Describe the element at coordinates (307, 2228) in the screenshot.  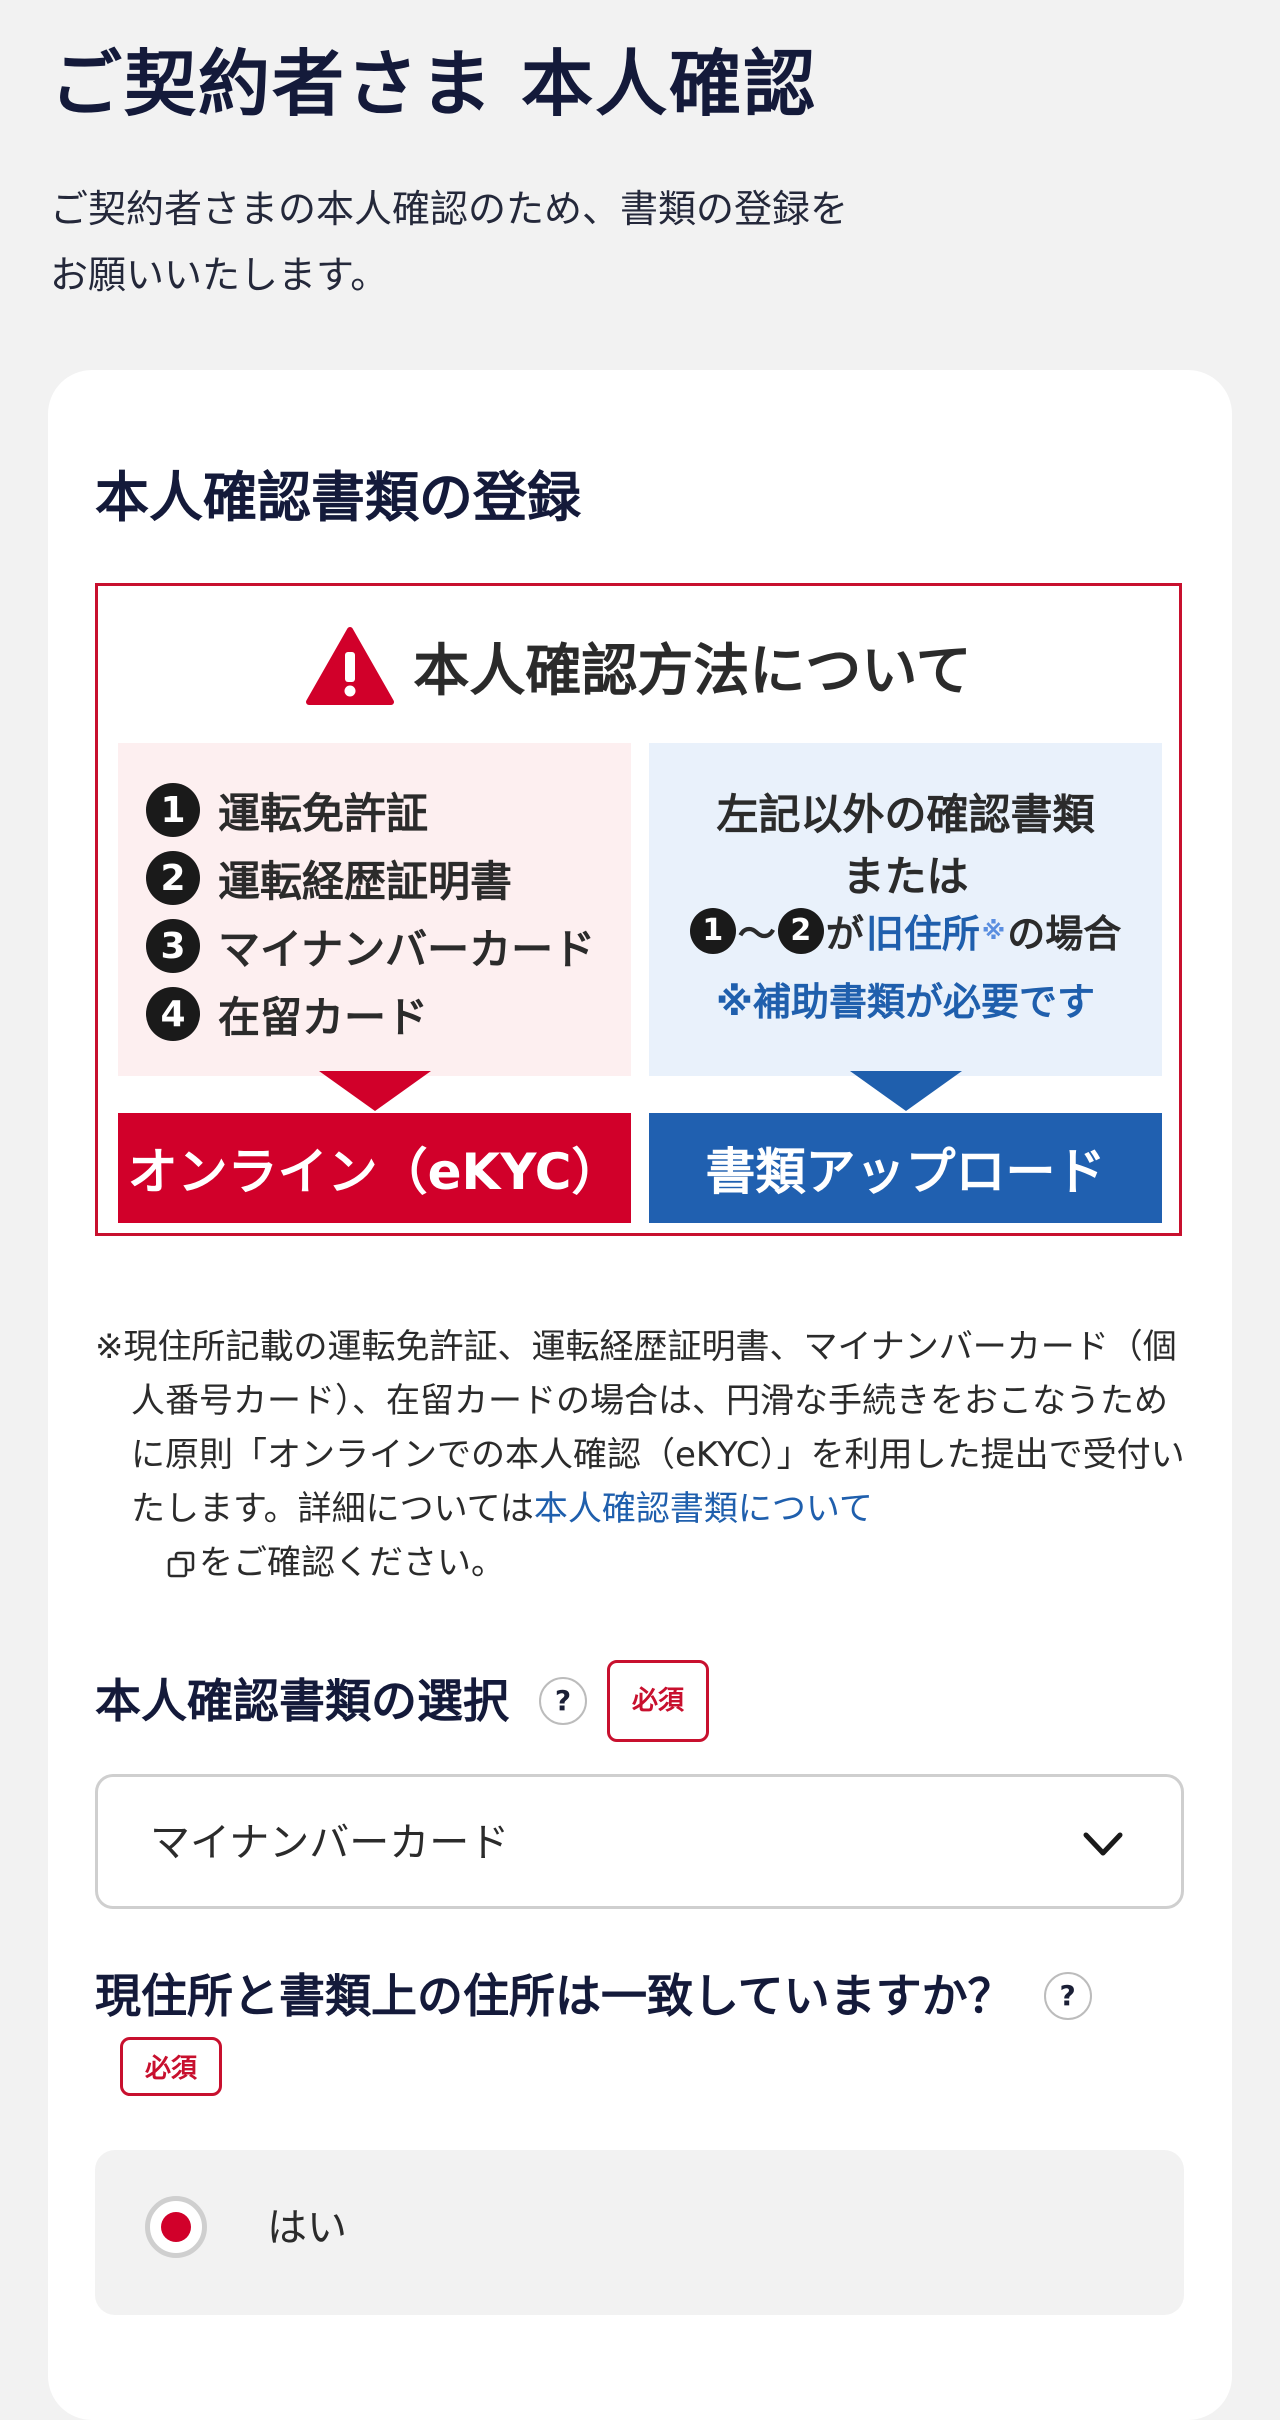
I see `radio-label: はい` at that location.